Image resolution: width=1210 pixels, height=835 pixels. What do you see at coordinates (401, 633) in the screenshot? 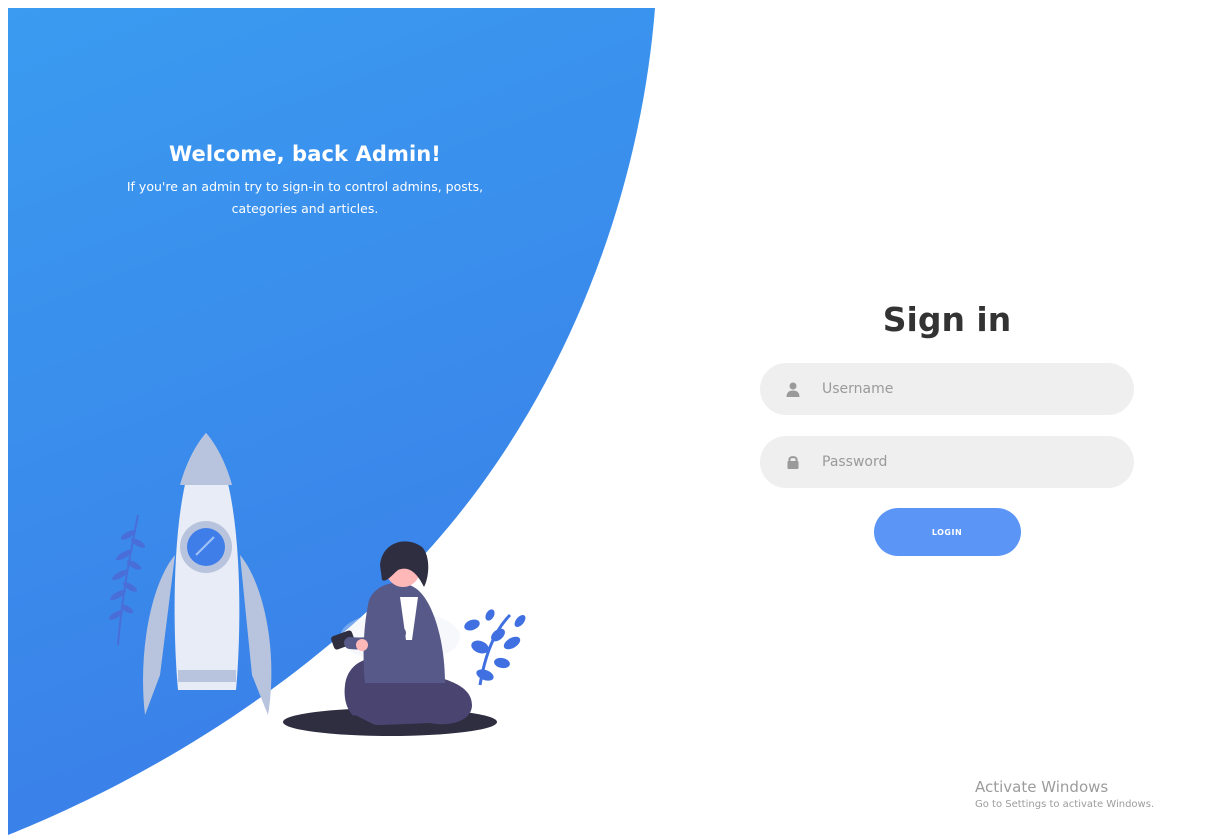
I see `person-icon` at bounding box center [401, 633].